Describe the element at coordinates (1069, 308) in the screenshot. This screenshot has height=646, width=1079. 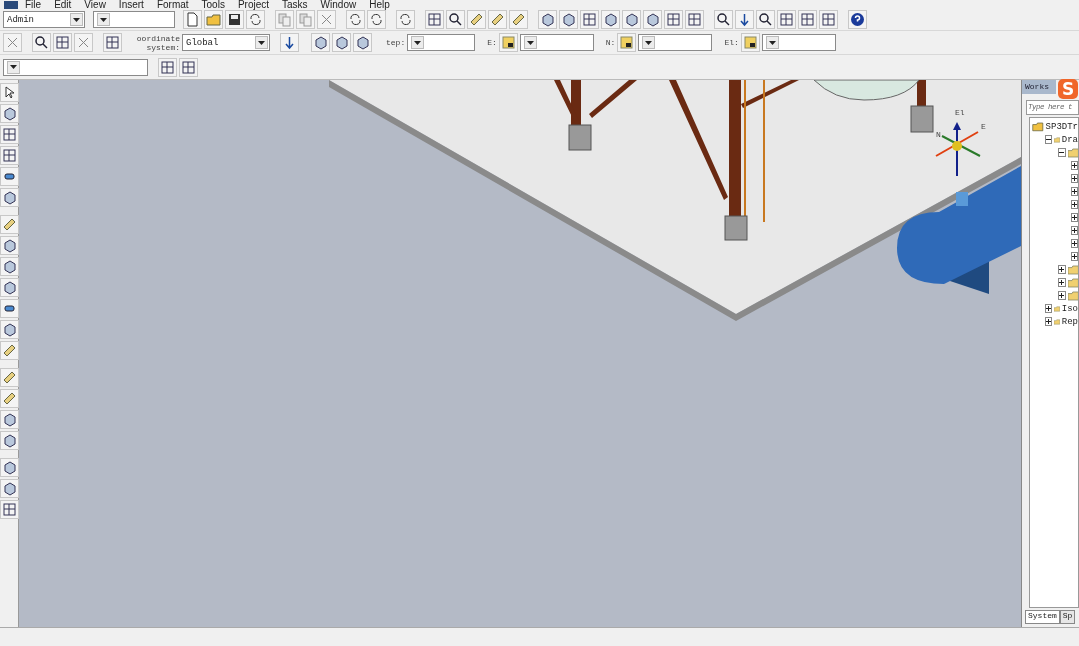
I see `tree-item: Iso` at that location.